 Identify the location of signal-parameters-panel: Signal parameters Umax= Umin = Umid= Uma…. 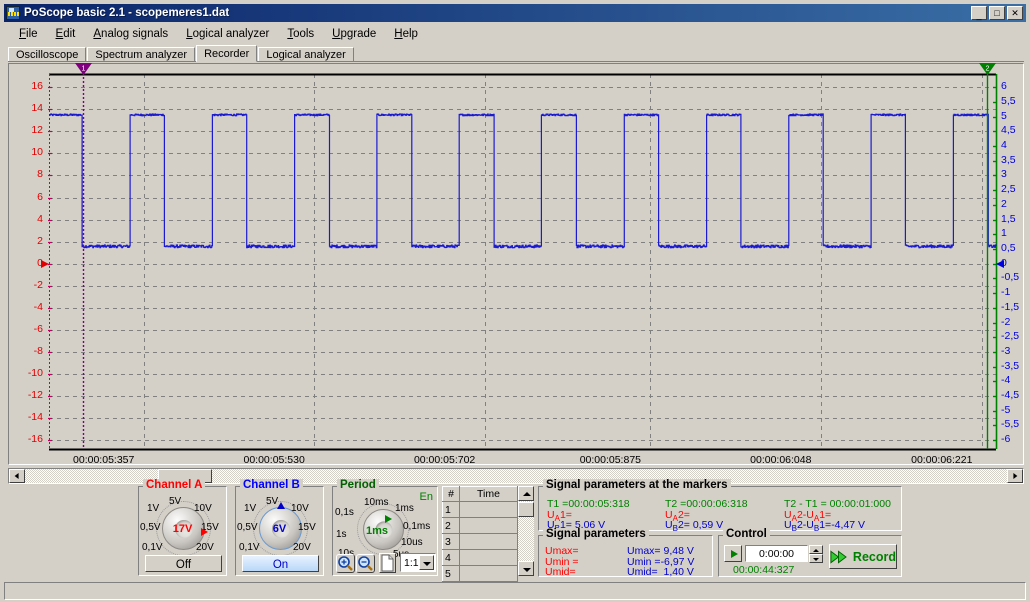
(625, 553).